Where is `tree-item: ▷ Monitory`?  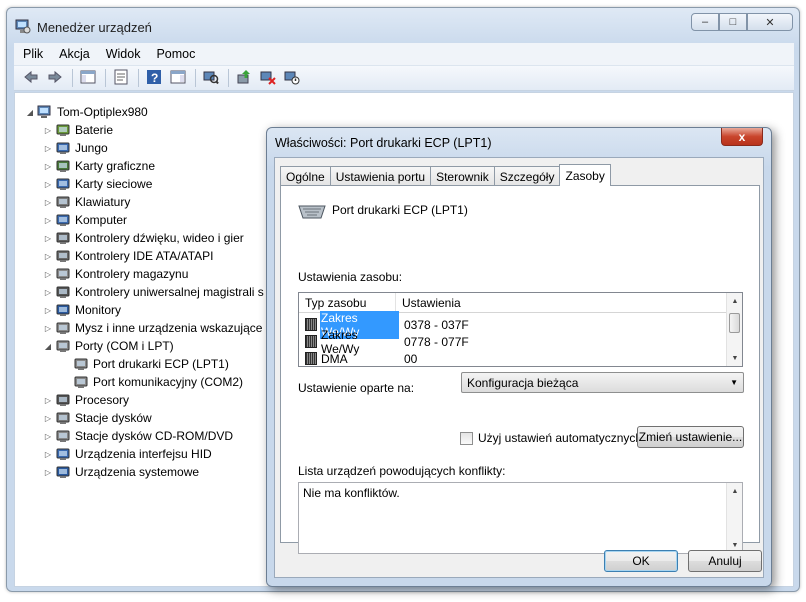 tree-item: ▷ Monitory is located at coordinates (82, 310).